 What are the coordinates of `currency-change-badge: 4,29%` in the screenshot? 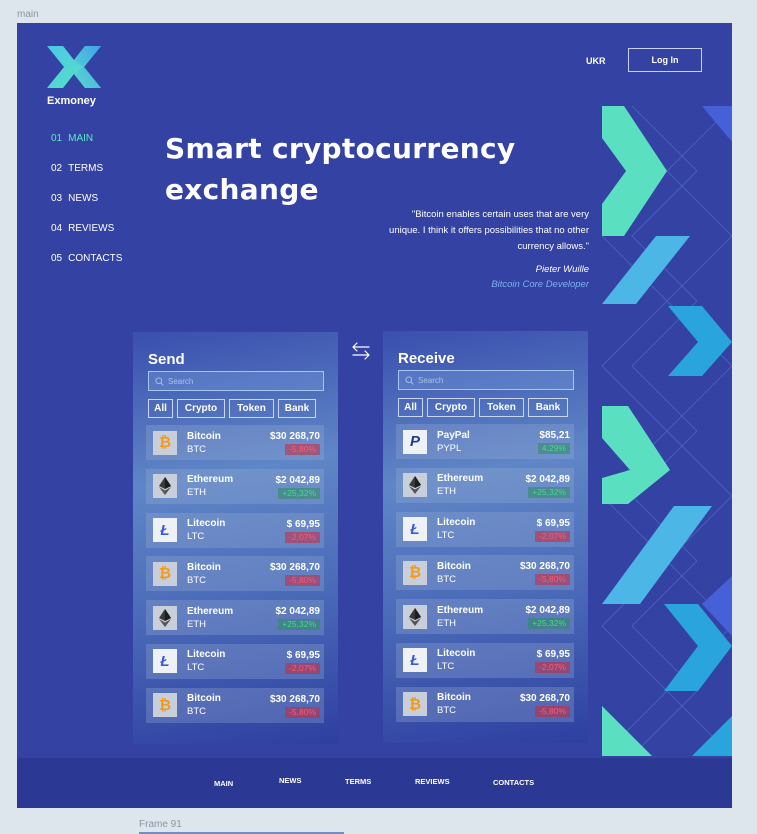 It's located at (553, 448).